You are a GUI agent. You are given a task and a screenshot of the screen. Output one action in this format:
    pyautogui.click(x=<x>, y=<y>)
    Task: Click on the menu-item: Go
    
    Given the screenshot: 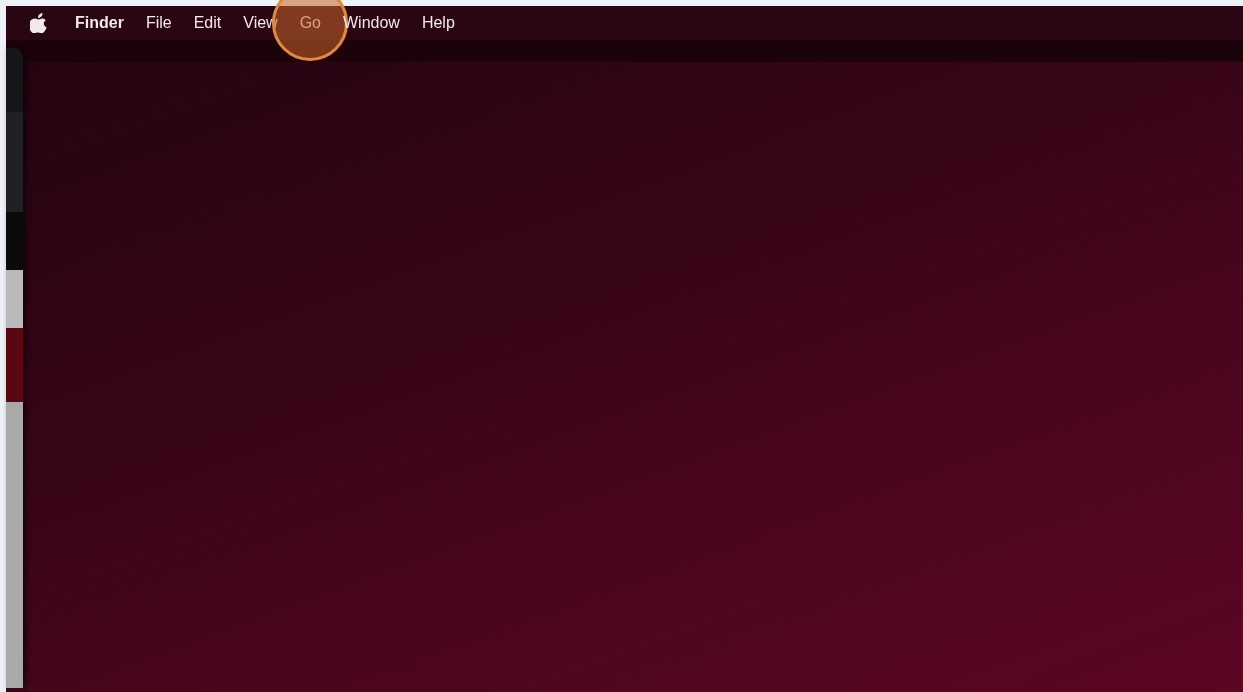 What is the action you would take?
    pyautogui.click(x=310, y=23)
    